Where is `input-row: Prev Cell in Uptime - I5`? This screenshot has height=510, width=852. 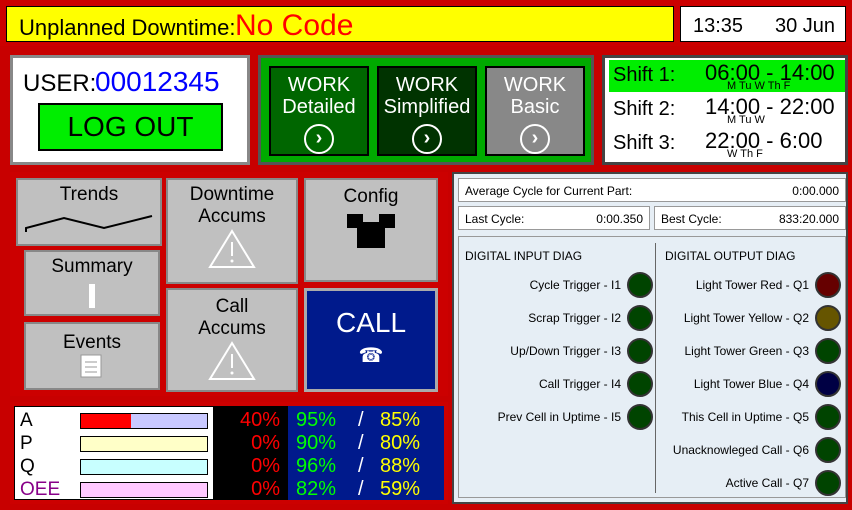
input-row: Prev Cell in Uptime - I5 is located at coordinates (562, 417).